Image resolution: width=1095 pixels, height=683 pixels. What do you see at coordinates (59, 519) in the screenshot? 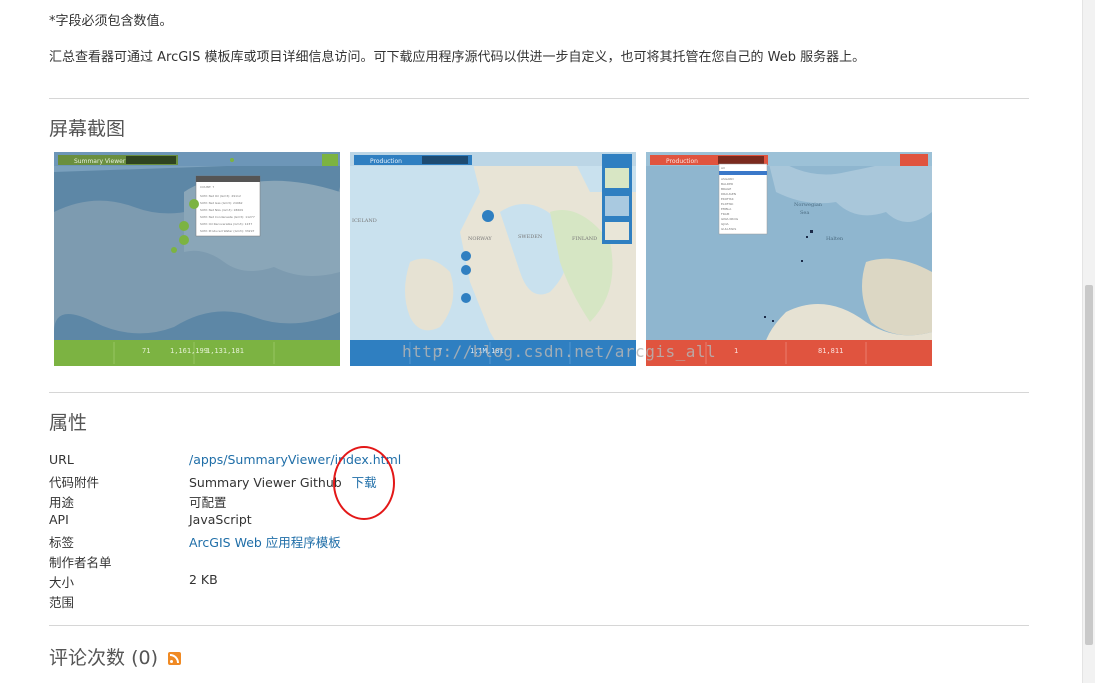
I see `property-label: API` at bounding box center [59, 519].